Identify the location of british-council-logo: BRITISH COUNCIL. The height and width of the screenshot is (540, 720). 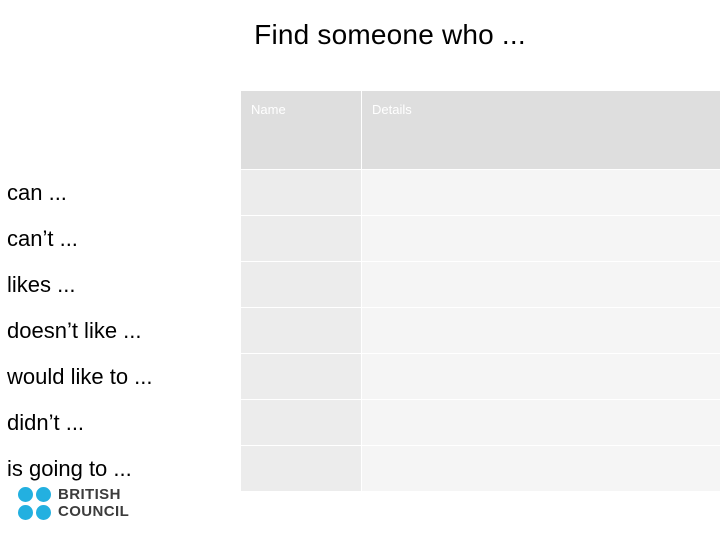
(98, 505).